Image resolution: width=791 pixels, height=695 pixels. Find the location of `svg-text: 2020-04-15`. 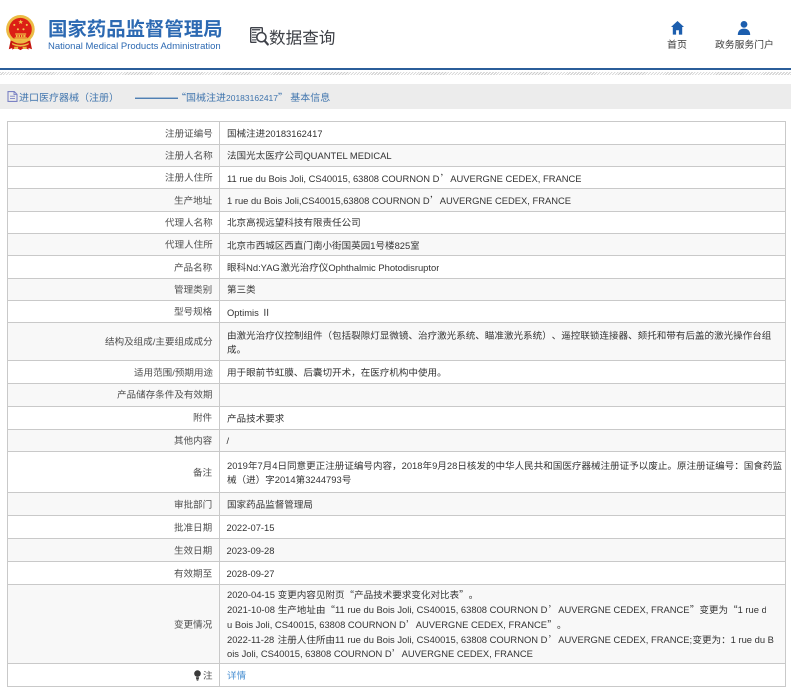

svg-text: 2020-04-15 is located at coordinates (251, 595).